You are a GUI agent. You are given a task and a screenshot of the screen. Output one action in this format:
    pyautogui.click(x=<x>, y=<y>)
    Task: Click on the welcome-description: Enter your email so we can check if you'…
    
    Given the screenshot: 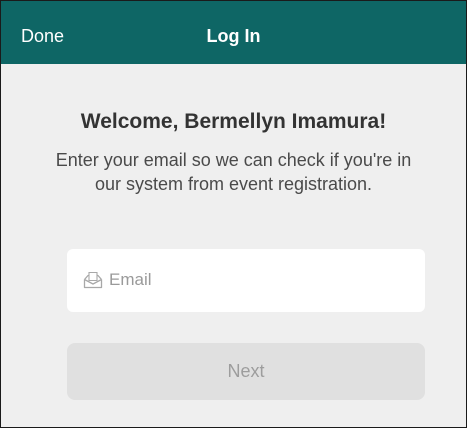 What is the action you would take?
    pyautogui.click(x=233, y=172)
    